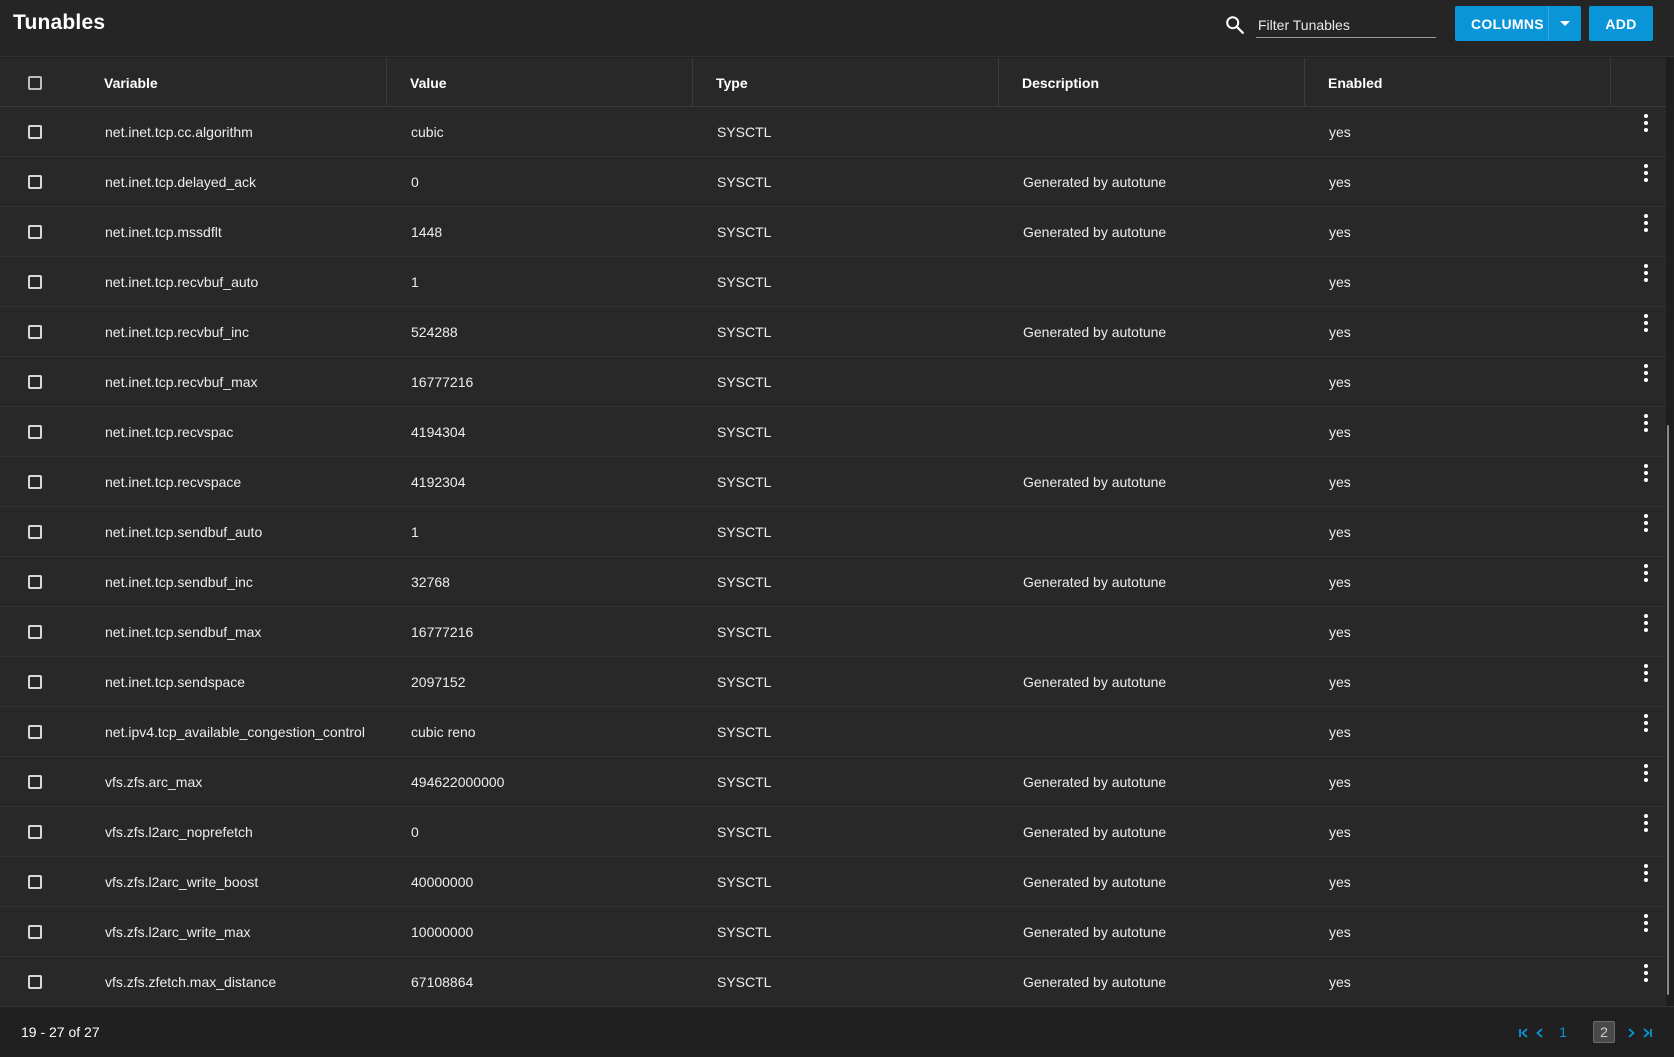  I want to click on cell-value: 494622000000, so click(458, 781).